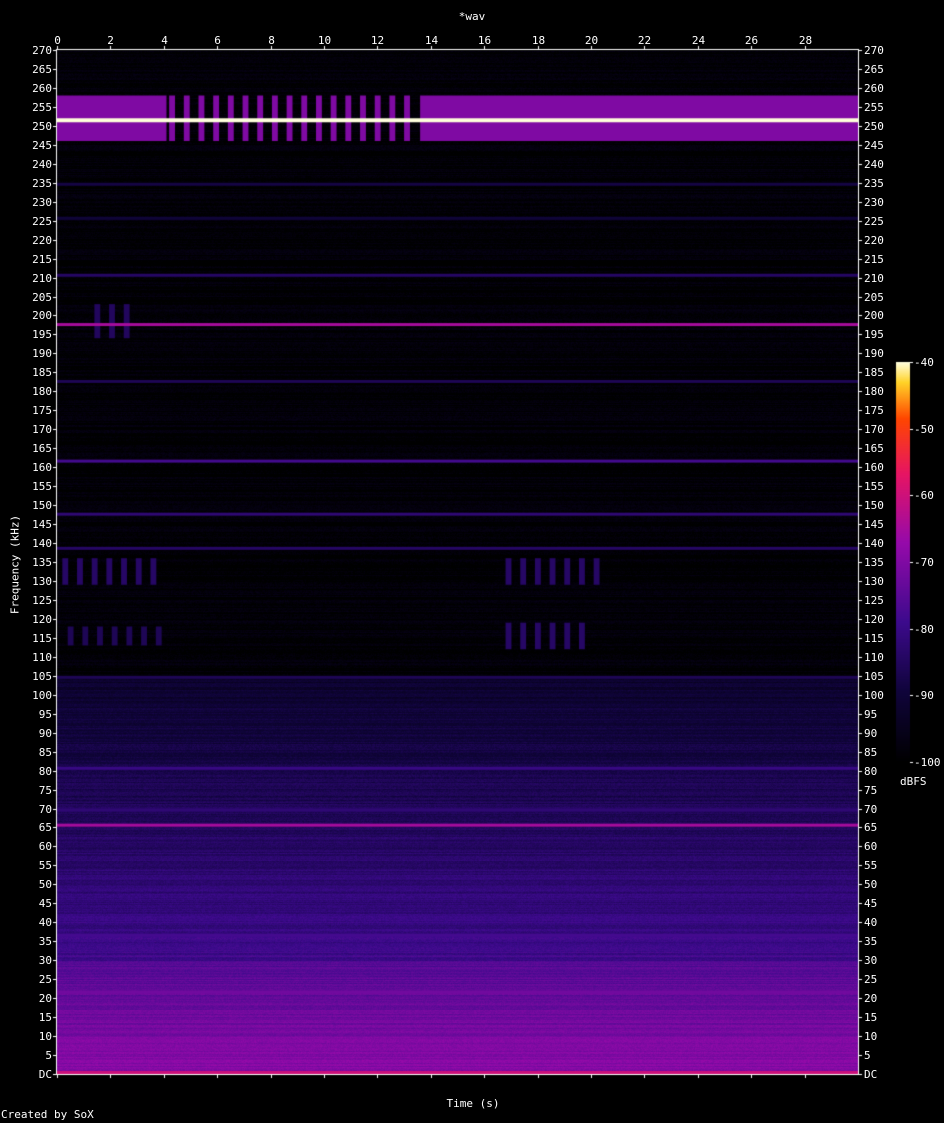 The width and height of the screenshot is (944, 1123). Describe the element at coordinates (42, 334) in the screenshot. I see `y-tick-label-left: 195` at that location.